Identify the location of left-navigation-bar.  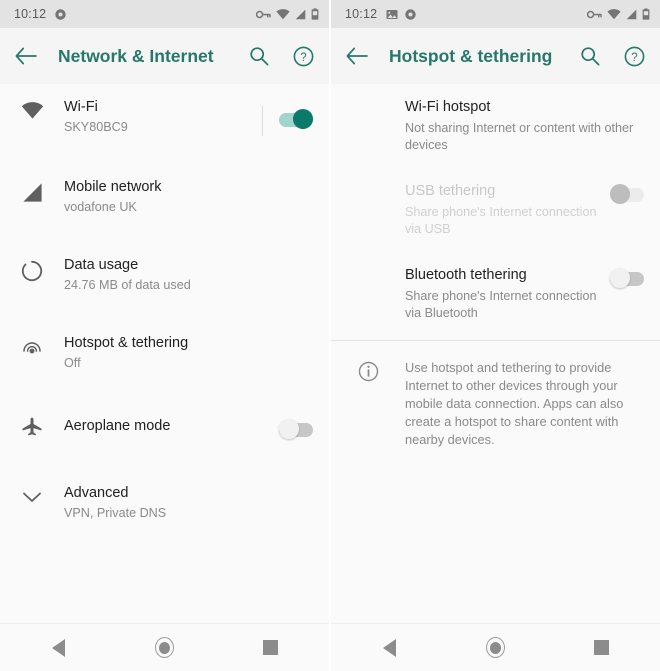
(164, 647).